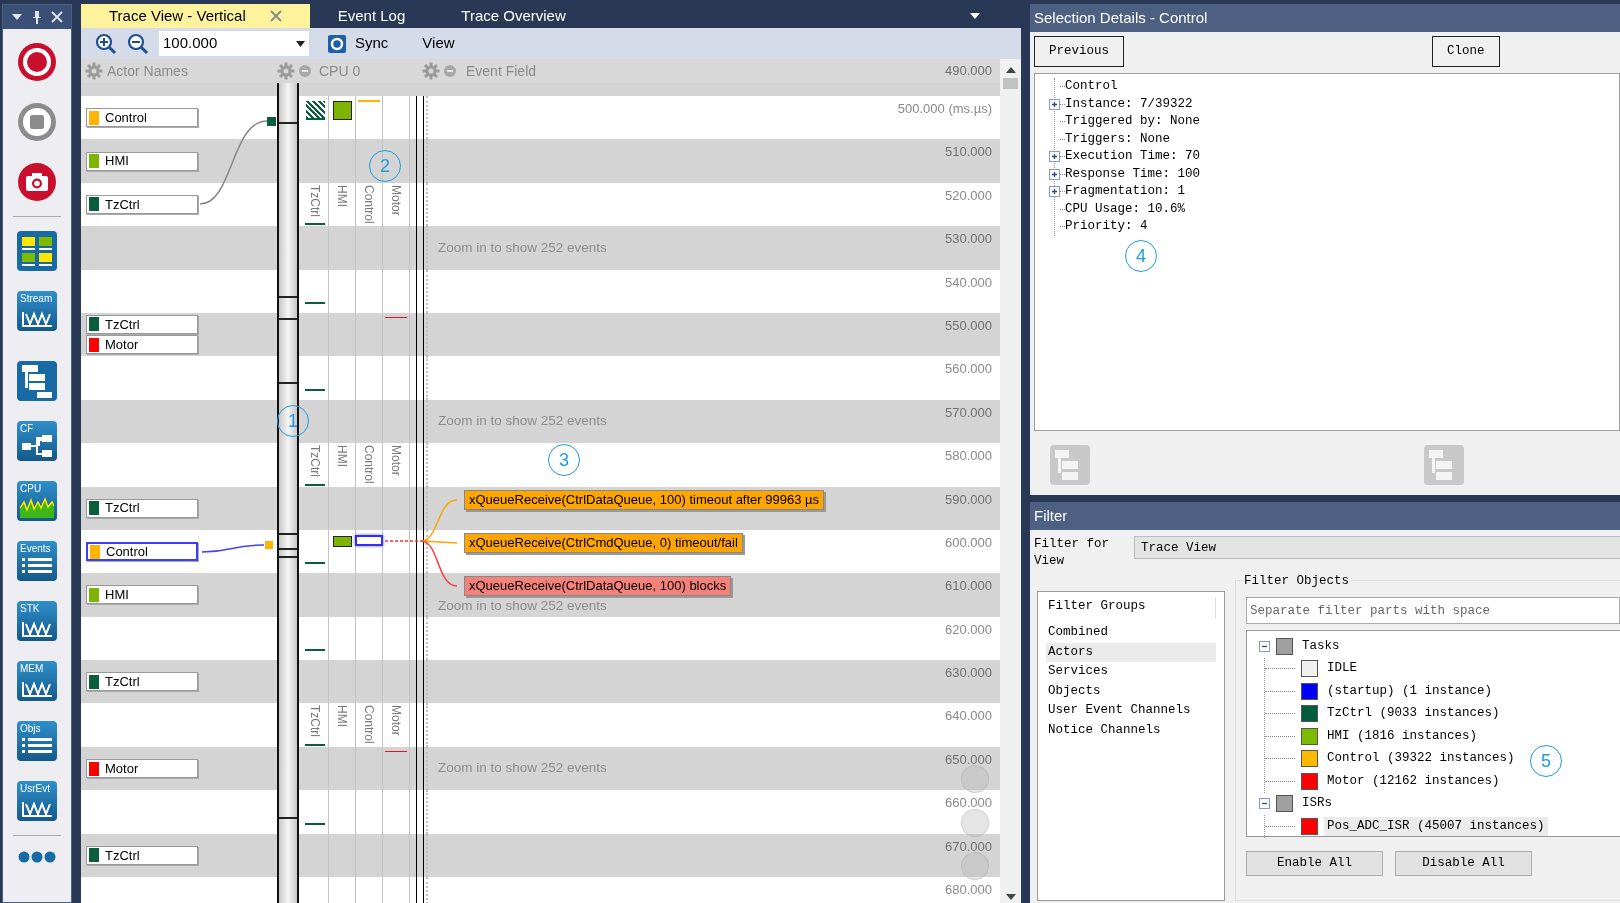 Image resolution: width=1620 pixels, height=903 pixels. What do you see at coordinates (1317, 804) in the screenshot?
I see `tree-item: ISRs` at bounding box center [1317, 804].